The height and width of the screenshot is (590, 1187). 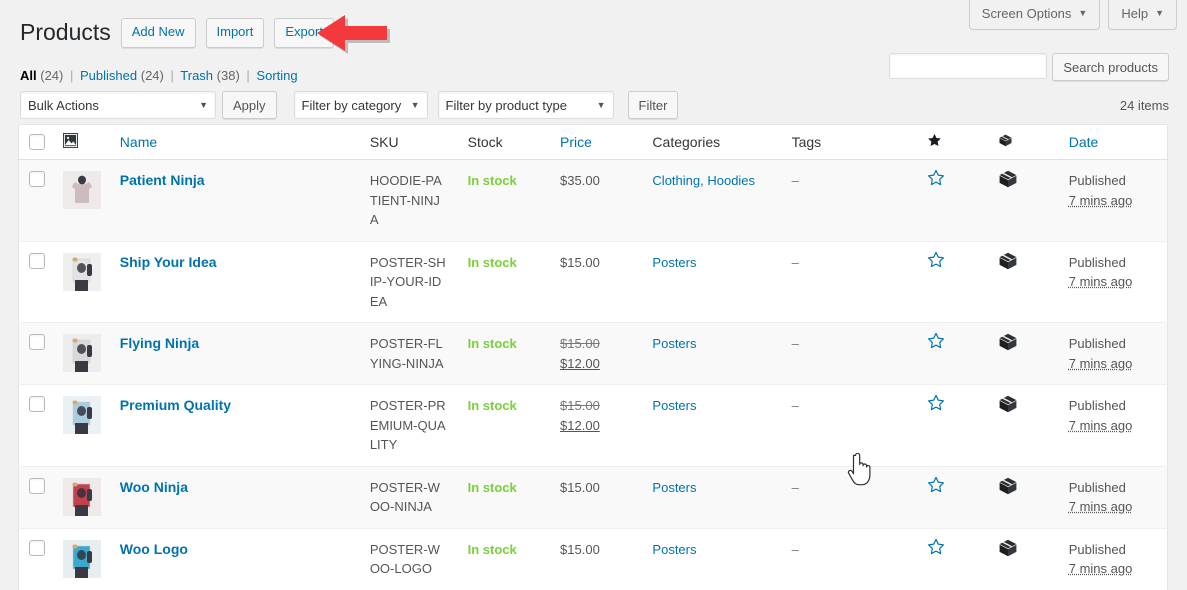 What do you see at coordinates (276, 75) in the screenshot?
I see `status-link-sorting: Sorting` at bounding box center [276, 75].